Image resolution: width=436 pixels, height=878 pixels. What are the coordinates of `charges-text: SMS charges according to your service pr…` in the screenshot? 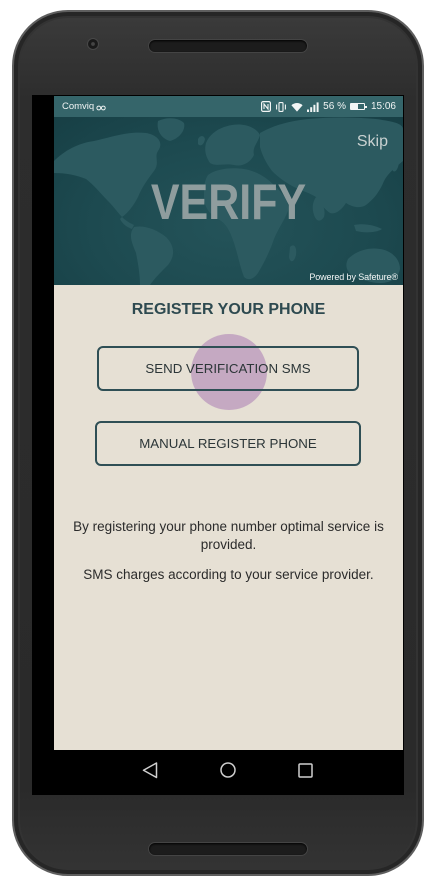 It's located at (228, 574).